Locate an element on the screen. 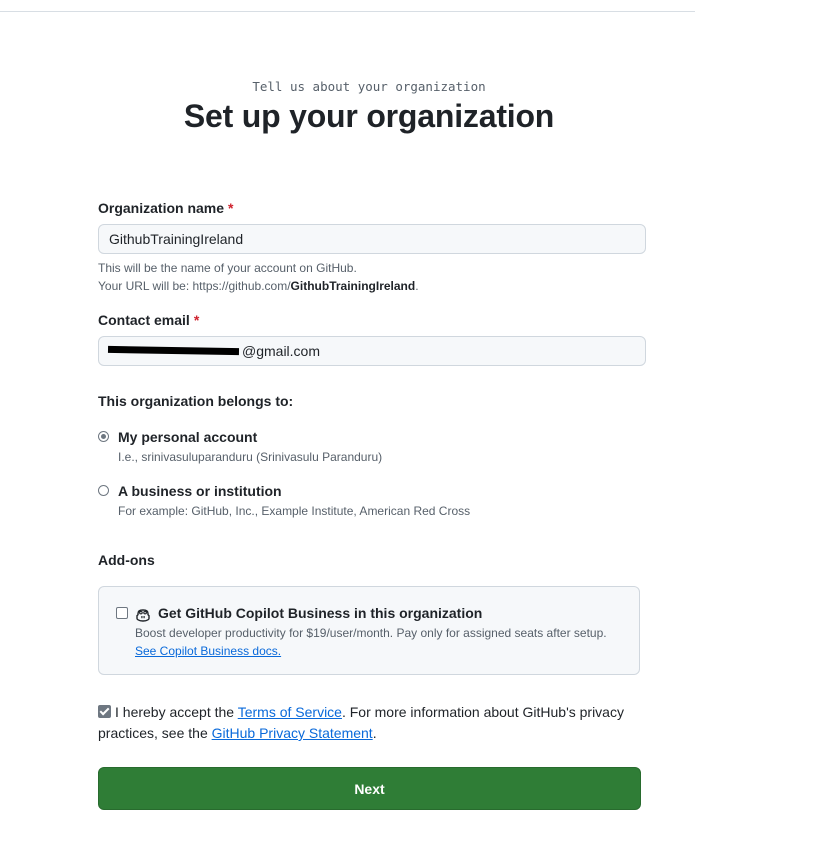 The width and height of the screenshot is (824, 849). radio-personal-account is located at coordinates (103, 436).